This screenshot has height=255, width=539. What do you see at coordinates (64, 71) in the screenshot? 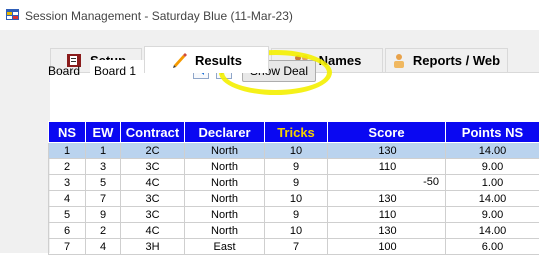
I see `board-label: Board` at bounding box center [64, 71].